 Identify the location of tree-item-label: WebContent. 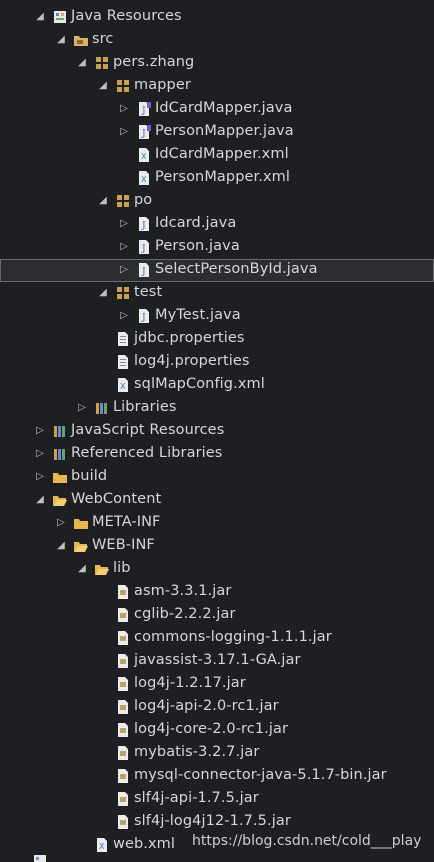
(116, 499).